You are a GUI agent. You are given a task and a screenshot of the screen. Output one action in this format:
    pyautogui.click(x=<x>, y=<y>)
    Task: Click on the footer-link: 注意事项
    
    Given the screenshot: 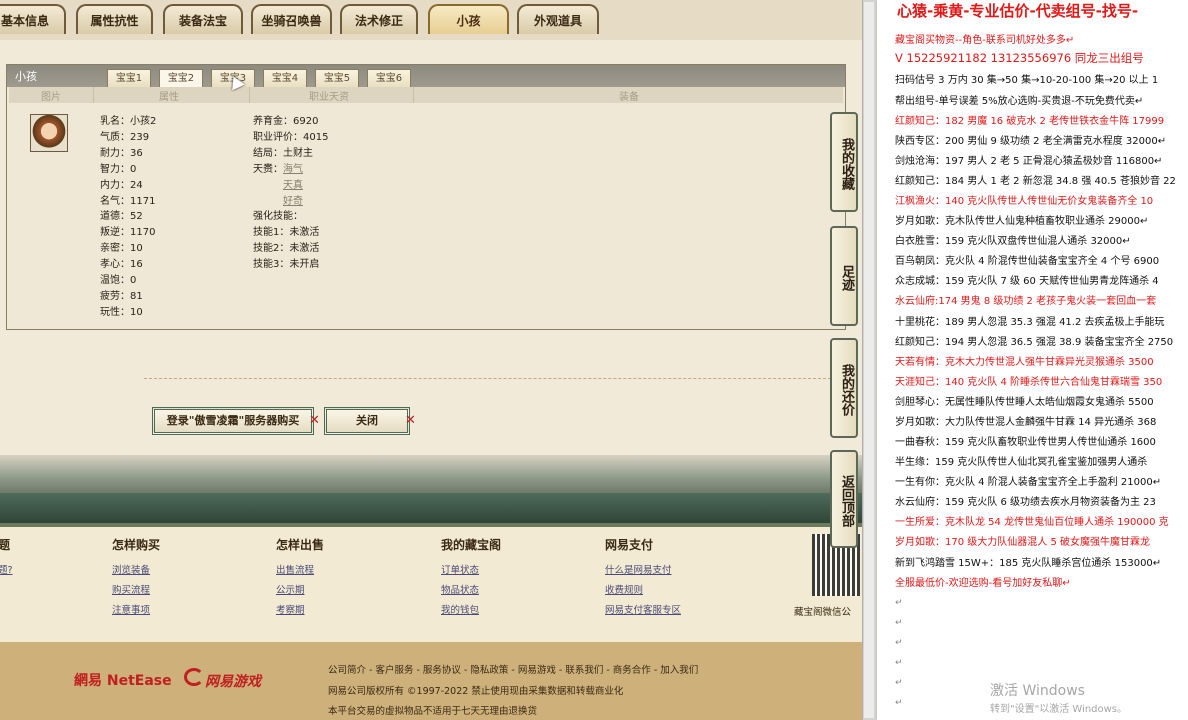 What is the action you would take?
    pyautogui.click(x=131, y=609)
    